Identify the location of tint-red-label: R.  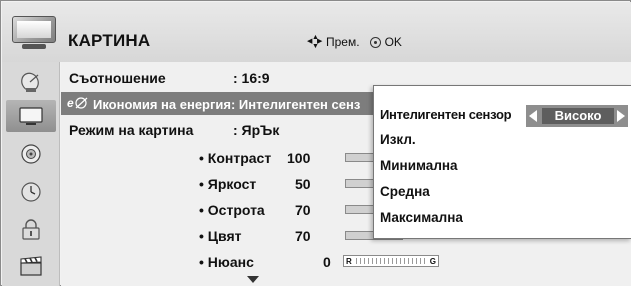
(349, 261).